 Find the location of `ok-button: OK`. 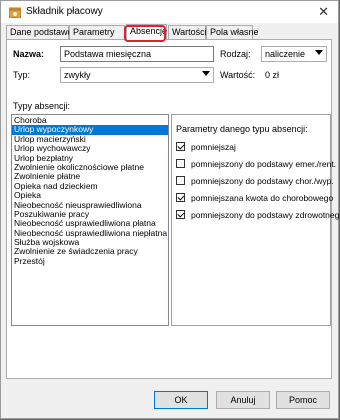

ok-button: OK is located at coordinates (181, 400).